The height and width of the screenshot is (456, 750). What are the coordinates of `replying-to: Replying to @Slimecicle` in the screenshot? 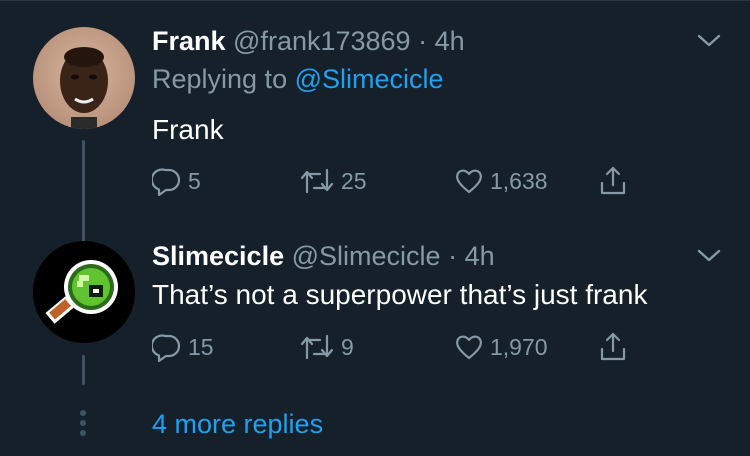 It's located at (298, 79).